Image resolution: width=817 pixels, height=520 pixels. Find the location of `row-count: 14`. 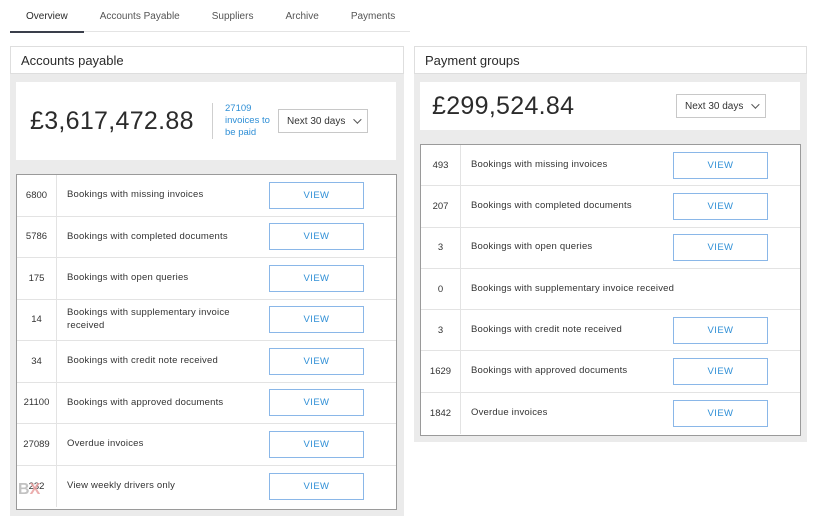

row-count: 14 is located at coordinates (37, 319).